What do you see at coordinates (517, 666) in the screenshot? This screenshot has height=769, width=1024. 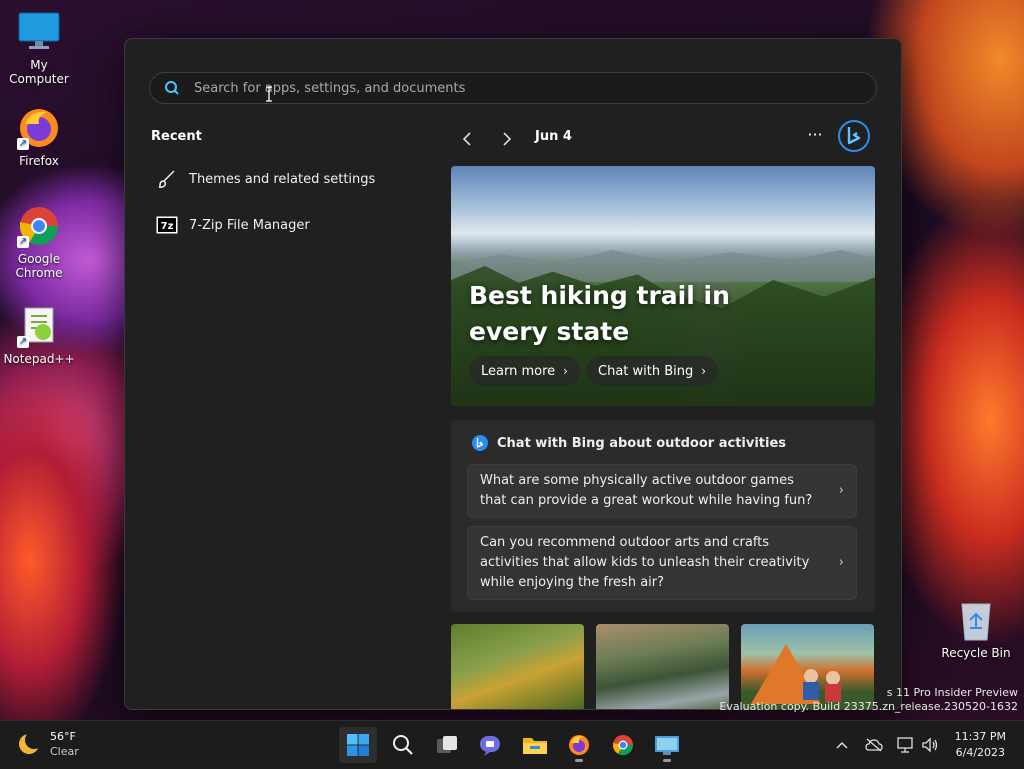 I see `feed-thumbnail-hiker` at bounding box center [517, 666].